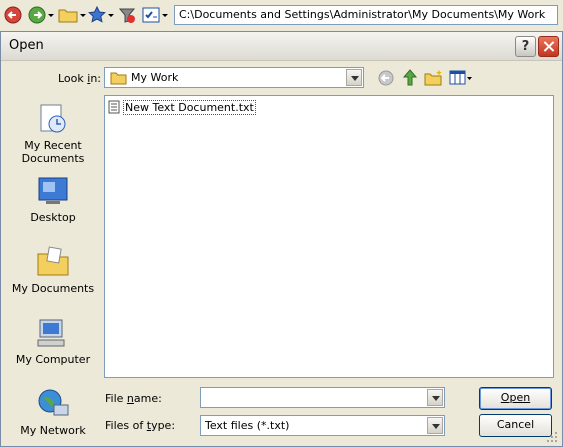  Describe the element at coordinates (127, 15) in the screenshot. I see `filter-icon` at that location.